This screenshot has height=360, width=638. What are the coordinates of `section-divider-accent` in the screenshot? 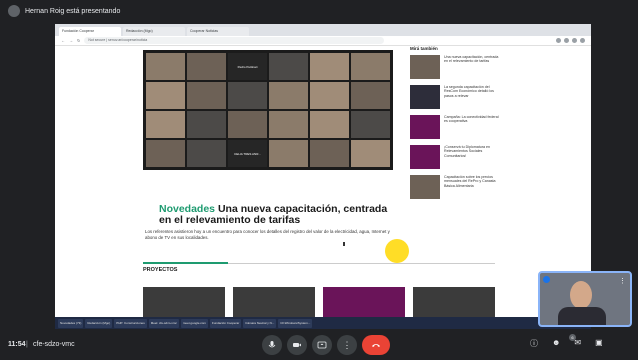 It's located at (185, 263).